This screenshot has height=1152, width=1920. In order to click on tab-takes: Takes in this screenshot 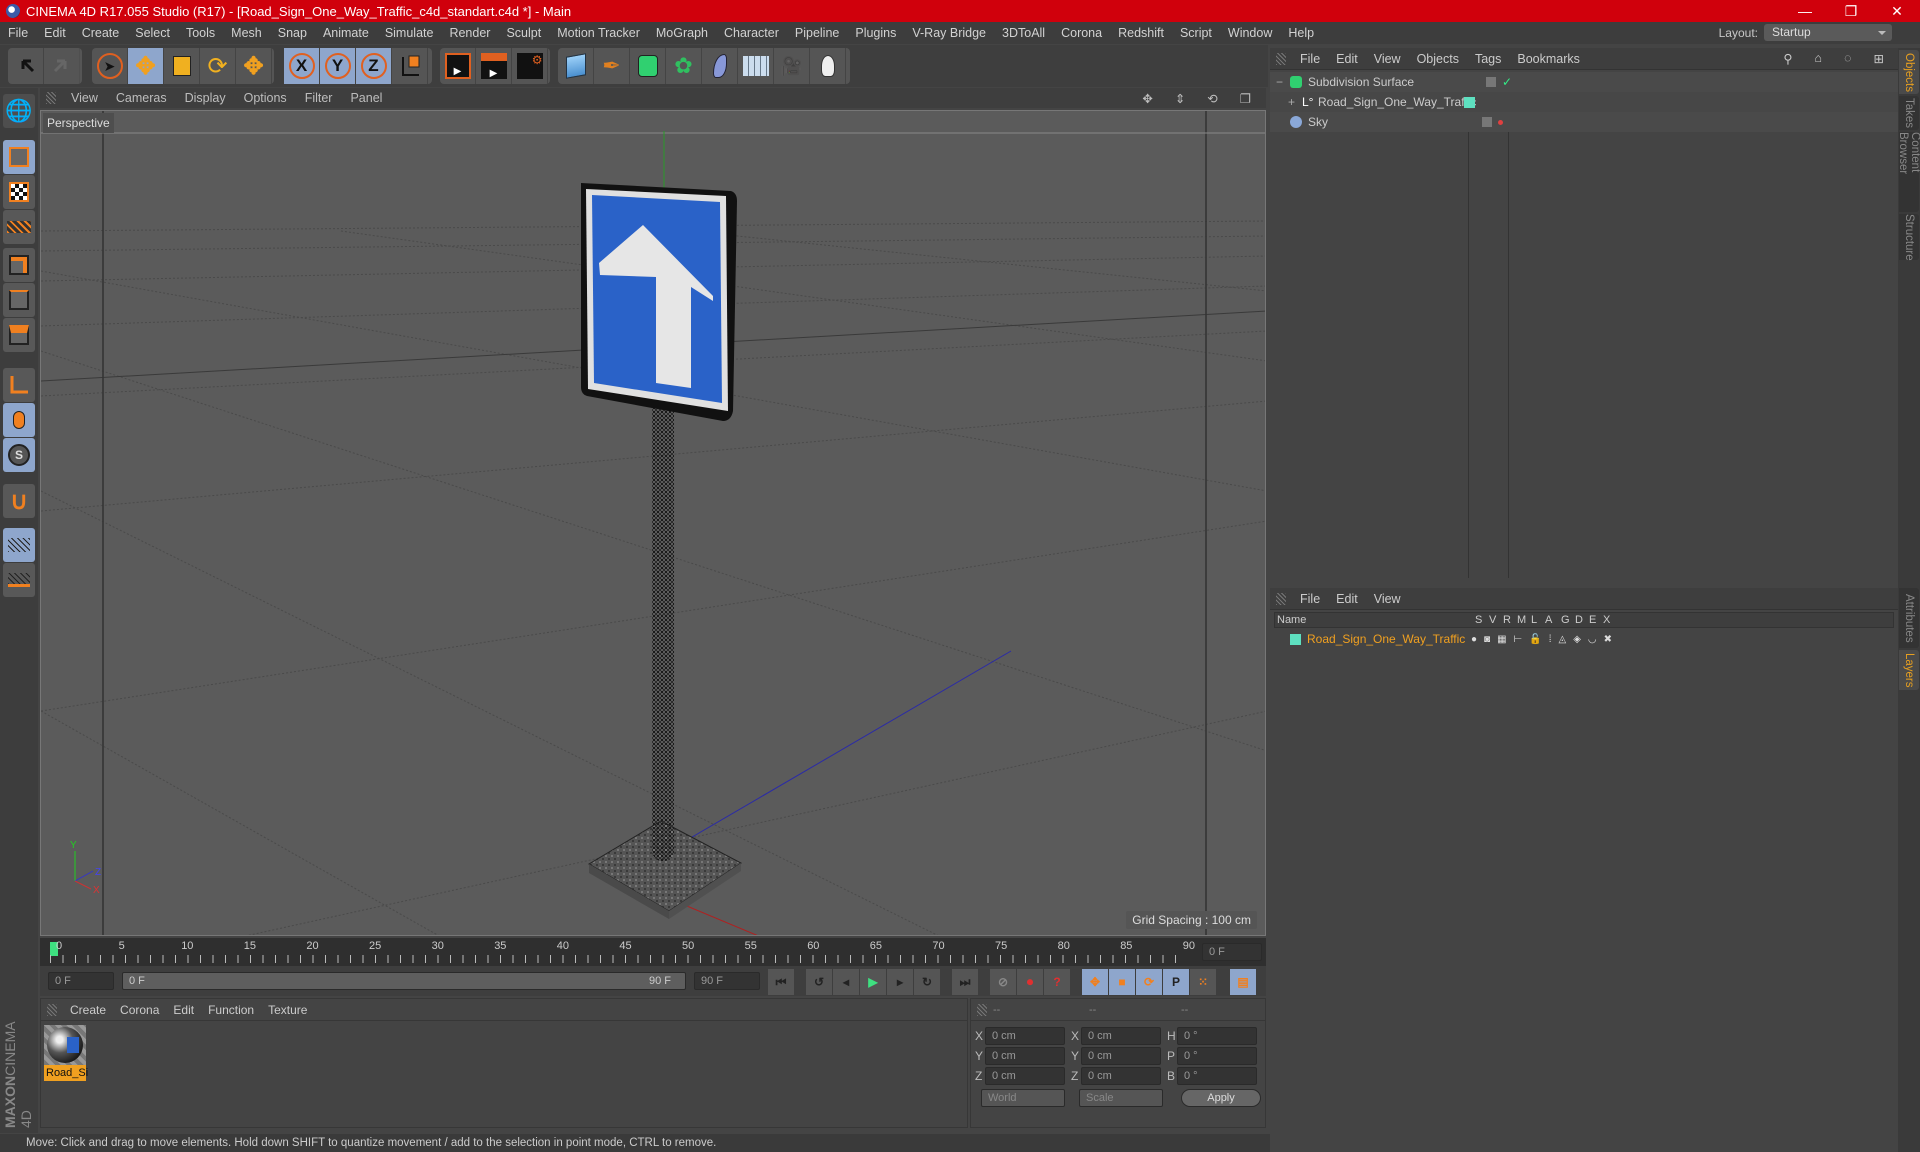, I will do `click(1909, 113)`.